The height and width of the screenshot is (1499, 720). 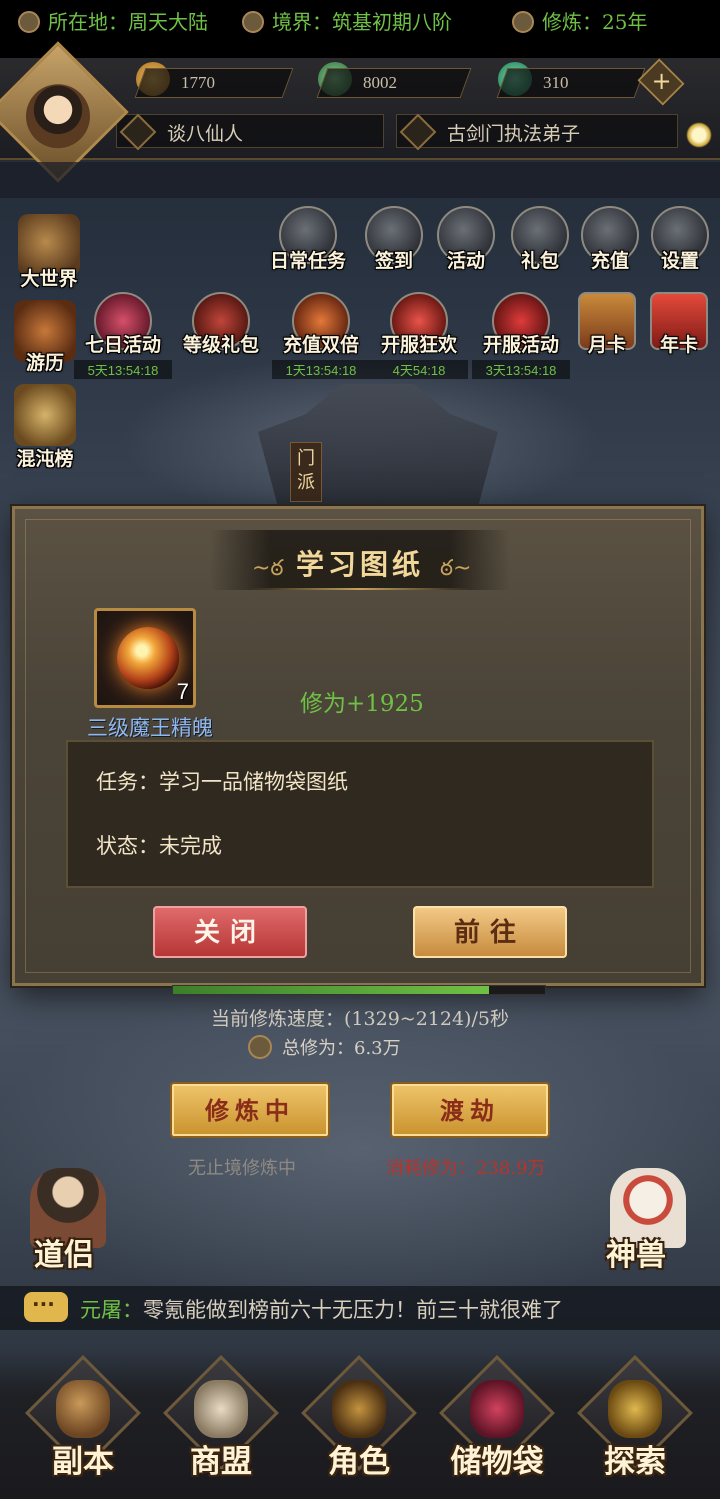 I want to click on sect-banner: 门派, so click(x=306, y=472).